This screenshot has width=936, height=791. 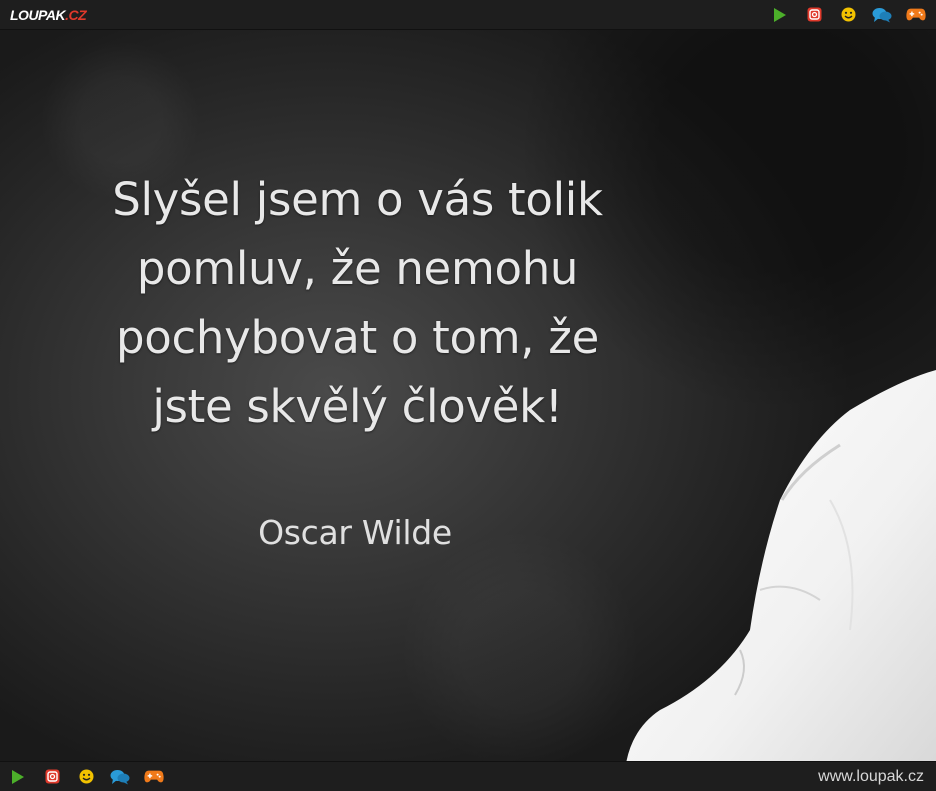 I want to click on quote-author: Oscar Wilde, so click(x=355, y=532).